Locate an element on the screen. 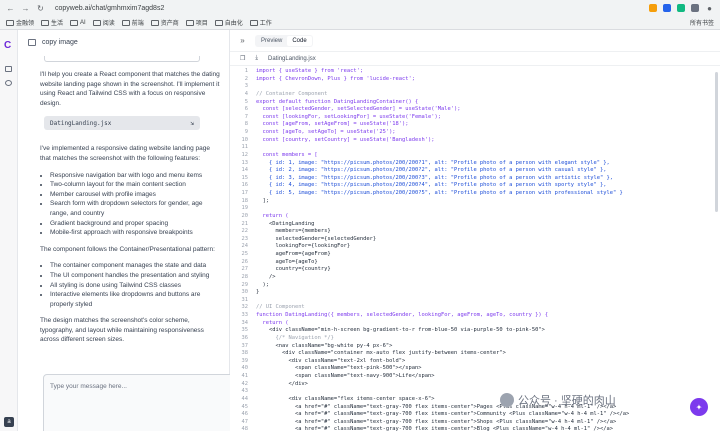  code-line: 42 </div> is located at coordinates (475, 385).